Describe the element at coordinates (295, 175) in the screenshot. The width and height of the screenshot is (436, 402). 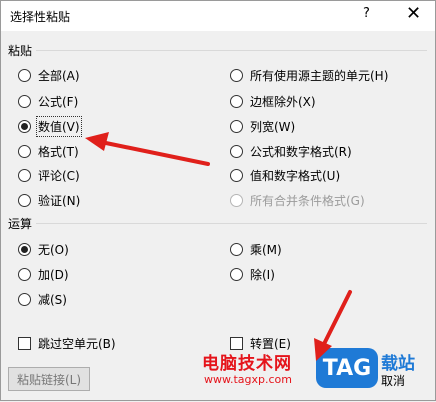
I see `option-label: 值和数字格式(U)` at that location.